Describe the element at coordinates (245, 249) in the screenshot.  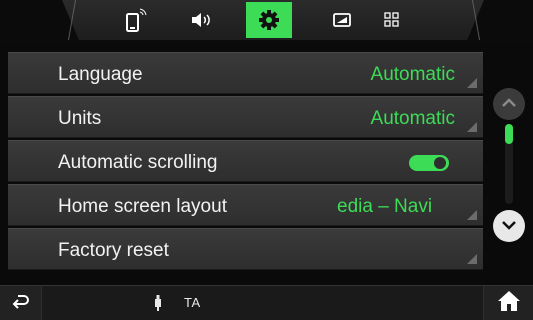
I see `setting-factory-reset: Factory reset` at that location.